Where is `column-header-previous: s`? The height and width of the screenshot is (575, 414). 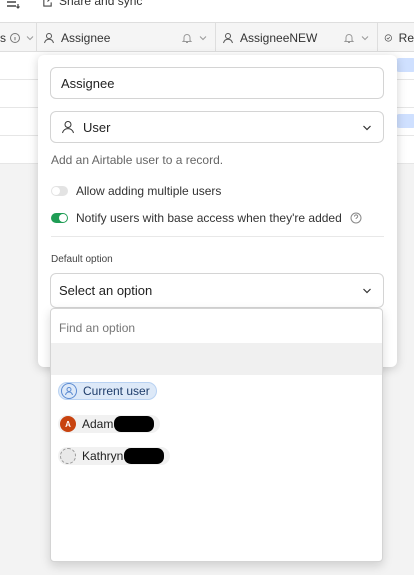
column-header-previous: s is located at coordinates (18, 37).